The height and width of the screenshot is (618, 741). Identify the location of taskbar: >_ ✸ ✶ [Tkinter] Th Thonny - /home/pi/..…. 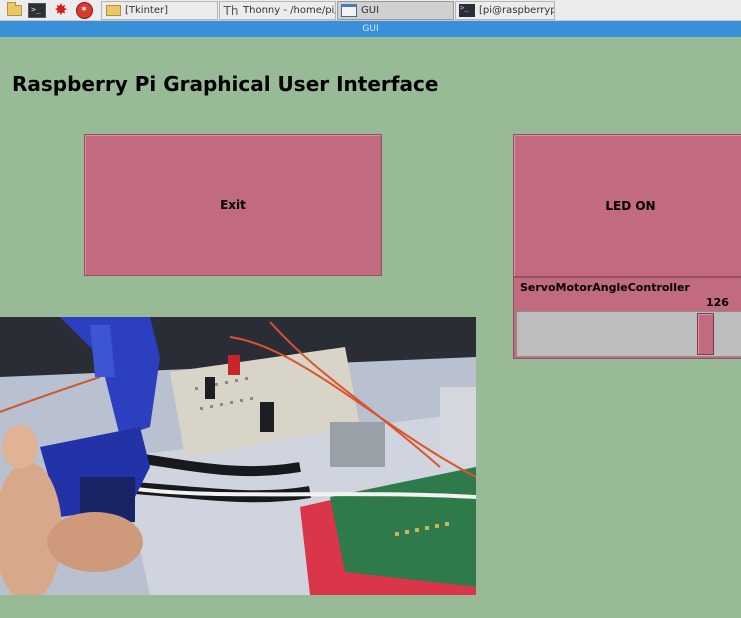
(370, 10).